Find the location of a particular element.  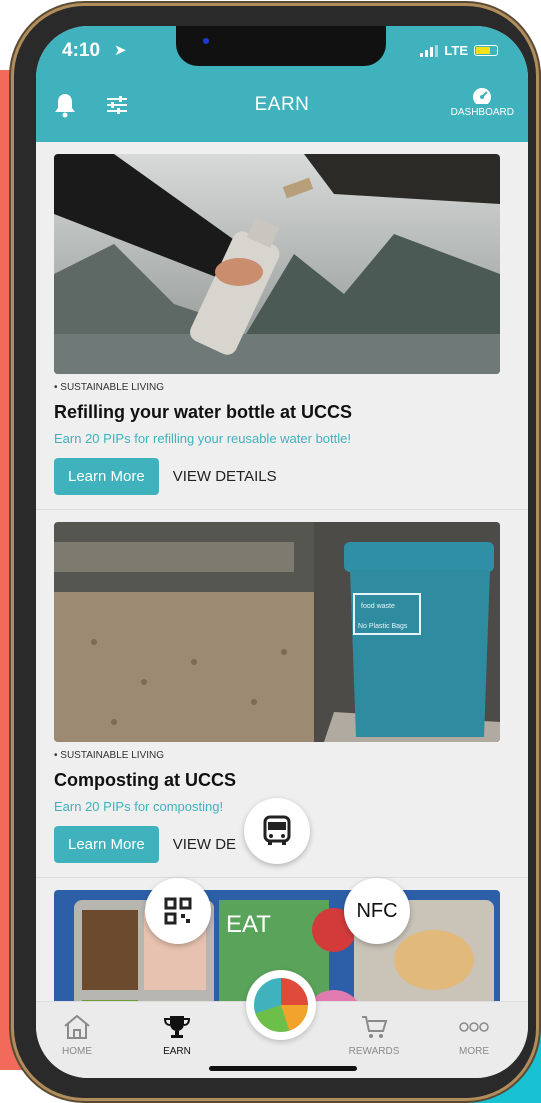

bin-label-food-waste: food waste is located at coordinates (378, 606).